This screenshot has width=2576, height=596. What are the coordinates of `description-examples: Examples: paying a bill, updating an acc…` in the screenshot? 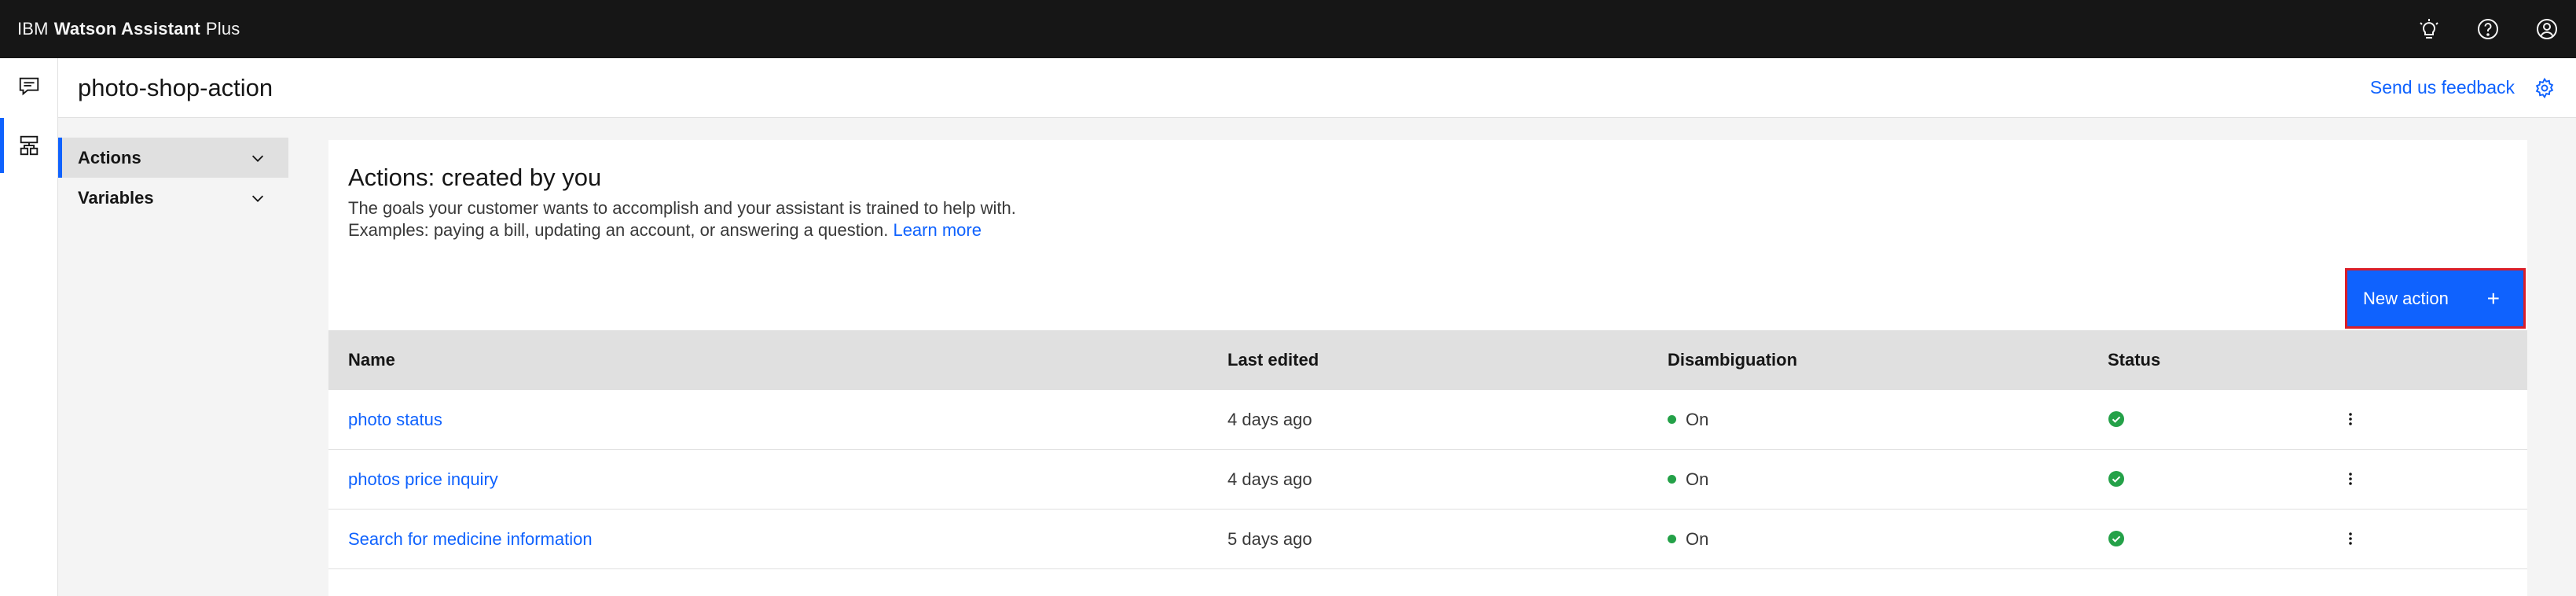 It's located at (618, 230).